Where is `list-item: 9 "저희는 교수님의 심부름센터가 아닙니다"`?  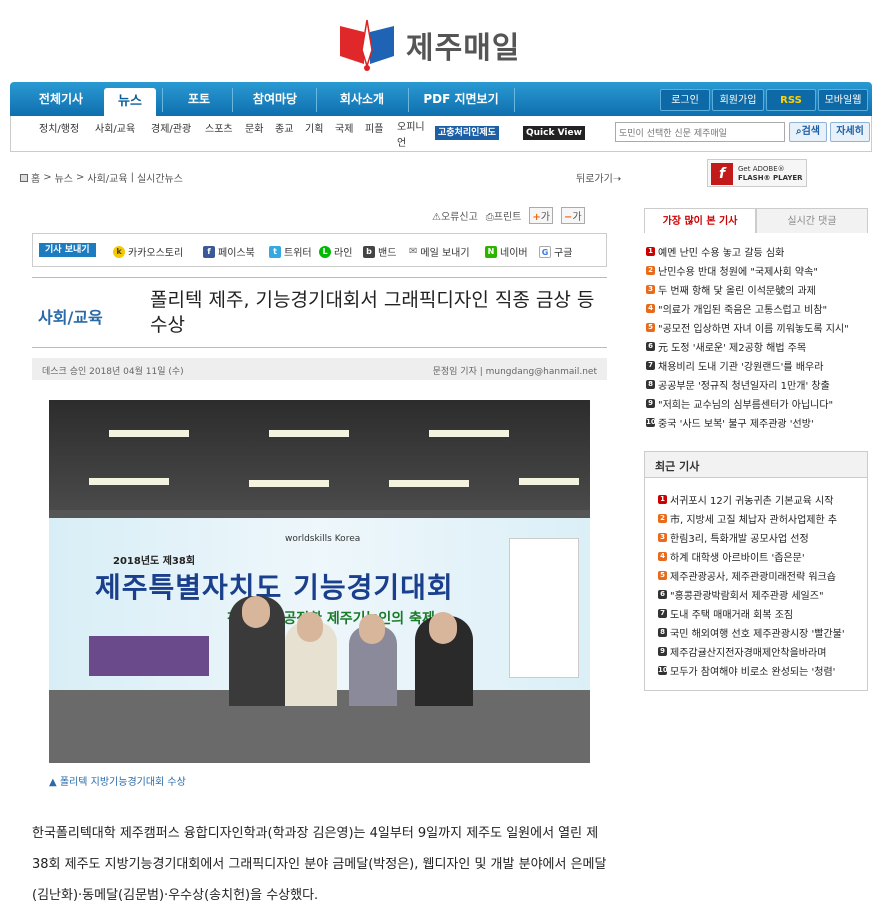 list-item: 9 "저희는 교수님의 심부름센터가 아닙니다" is located at coordinates (739, 403).